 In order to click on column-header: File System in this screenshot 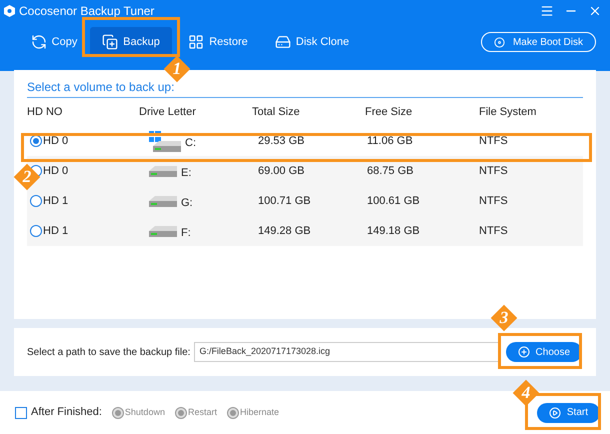, I will do `click(508, 112)`.